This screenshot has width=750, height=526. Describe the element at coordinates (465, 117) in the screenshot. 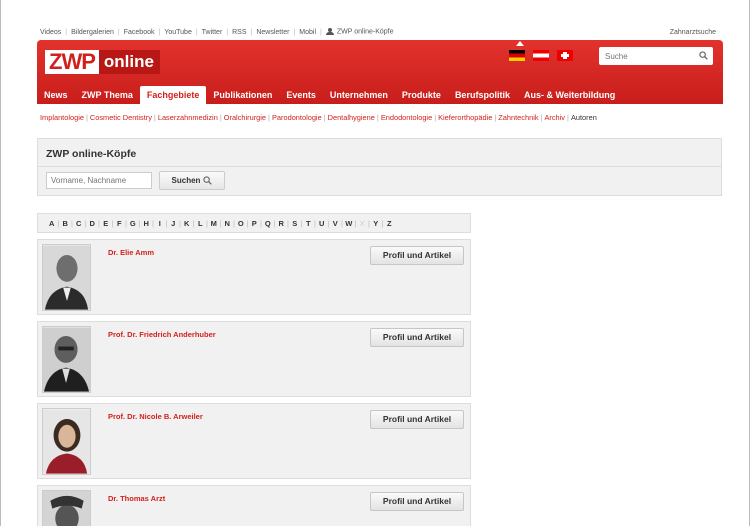

I see `subnav-kieferorthopaedie: Kieferorthopädie` at that location.